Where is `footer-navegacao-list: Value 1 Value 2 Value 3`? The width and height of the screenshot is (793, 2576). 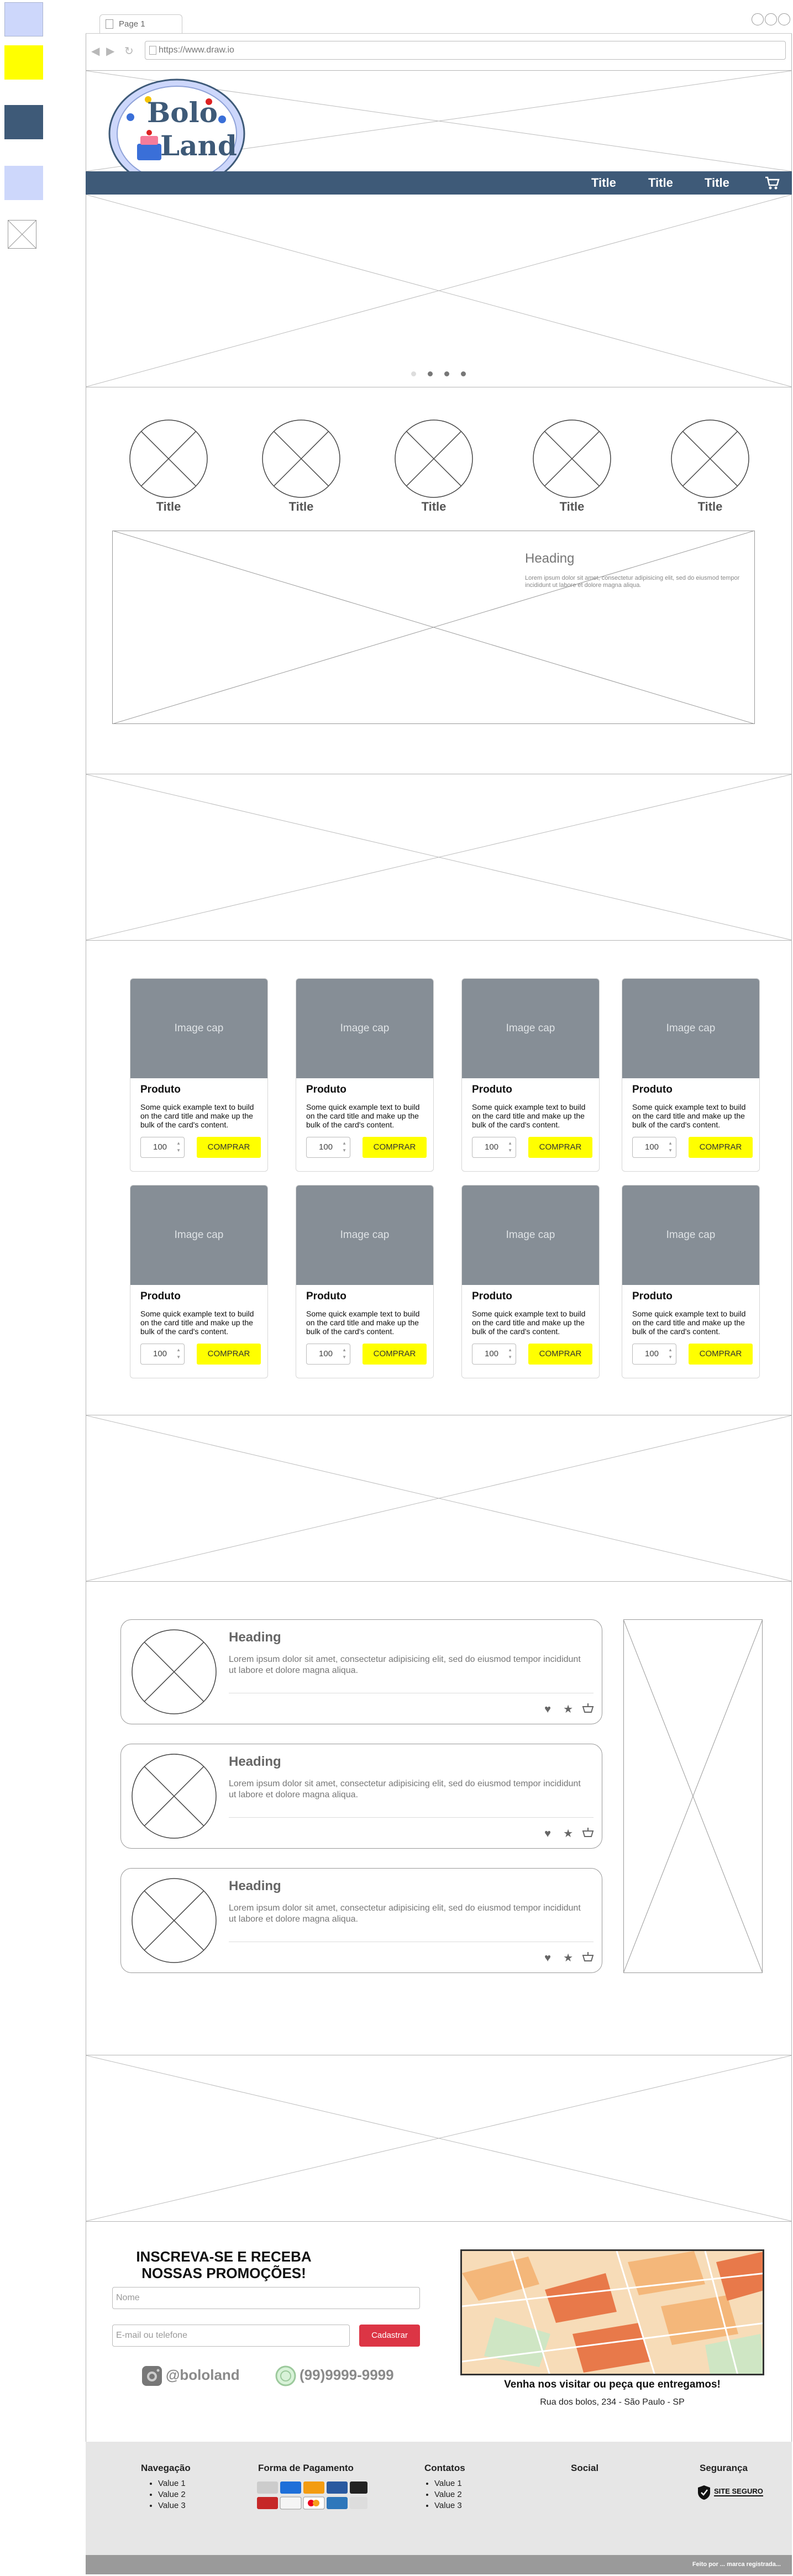
footer-navegacao-list: Value 1 Value 2 Value 3 is located at coordinates (166, 2494).